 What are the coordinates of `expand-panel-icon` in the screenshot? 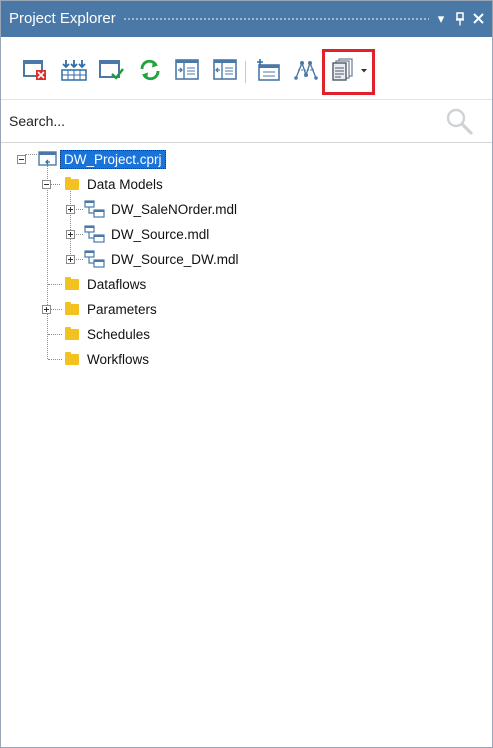 It's located at (187, 69).